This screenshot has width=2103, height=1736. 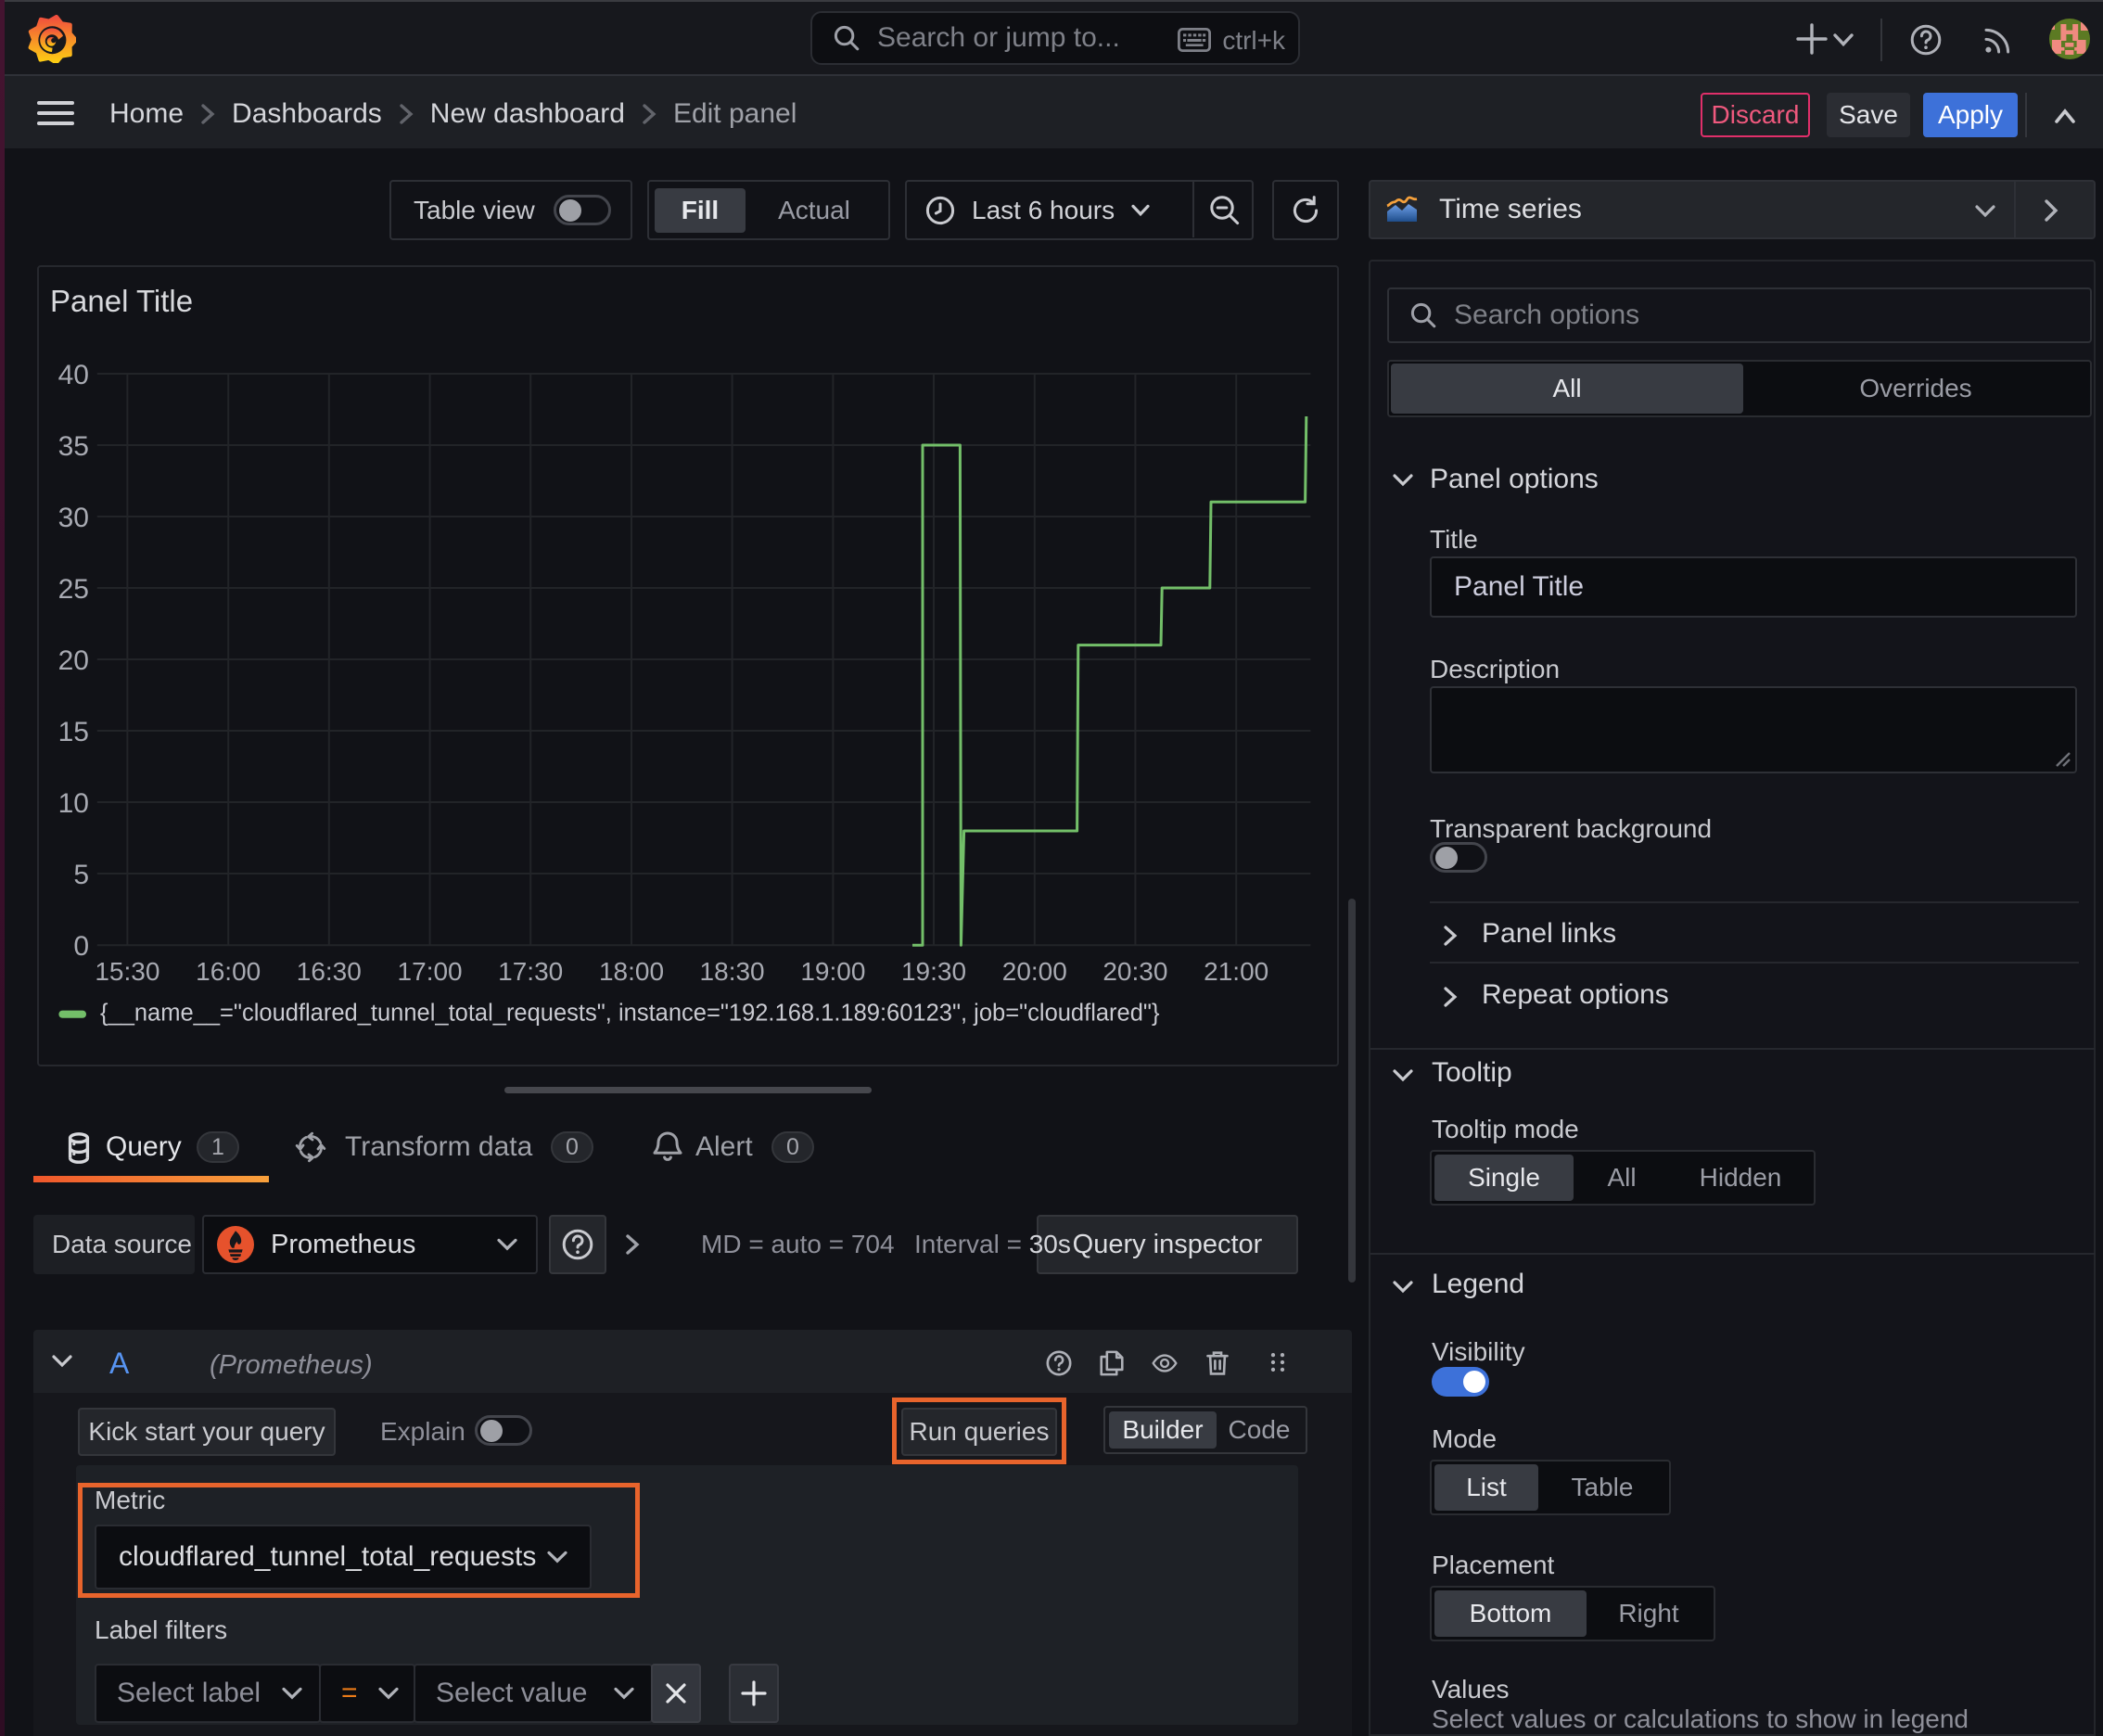 What do you see at coordinates (73, 589) in the screenshot?
I see `svg-text: 25` at bounding box center [73, 589].